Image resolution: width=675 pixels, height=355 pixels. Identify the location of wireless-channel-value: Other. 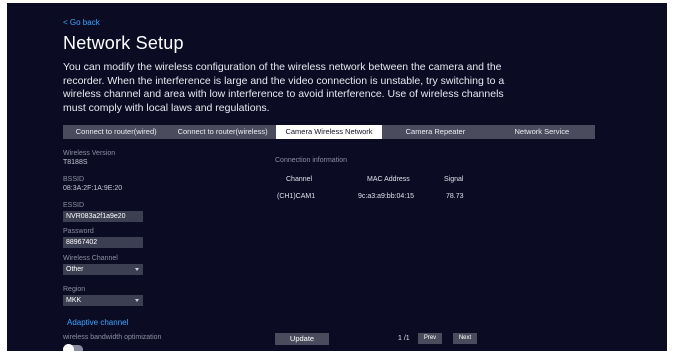
(75, 269).